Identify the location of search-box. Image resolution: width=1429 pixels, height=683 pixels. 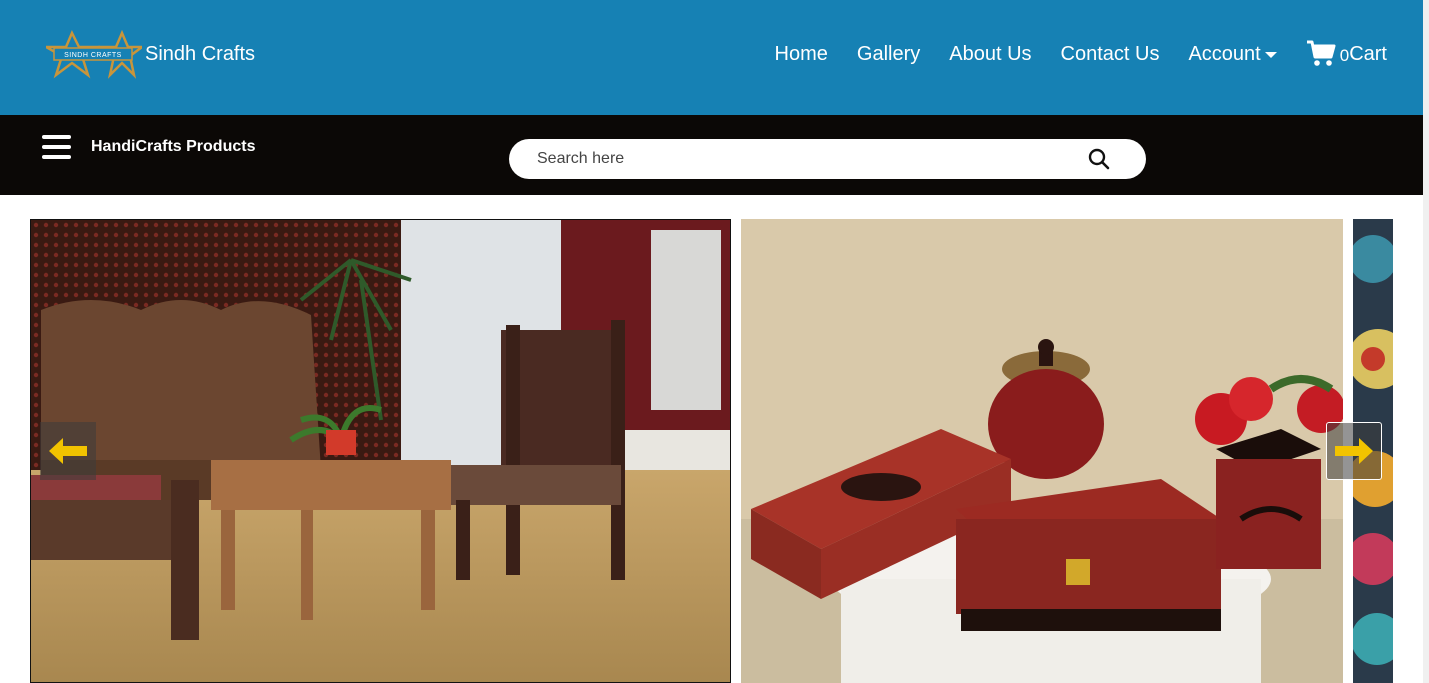
(827, 159).